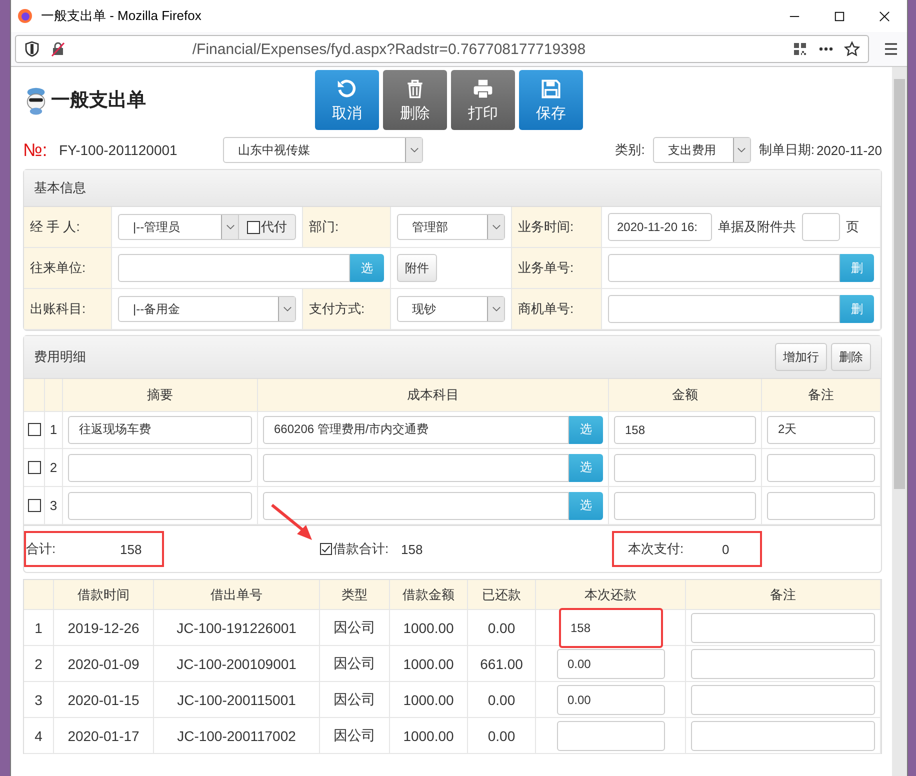 This screenshot has height=776, width=916. I want to click on toolbar-button: 打印, so click(483, 100).